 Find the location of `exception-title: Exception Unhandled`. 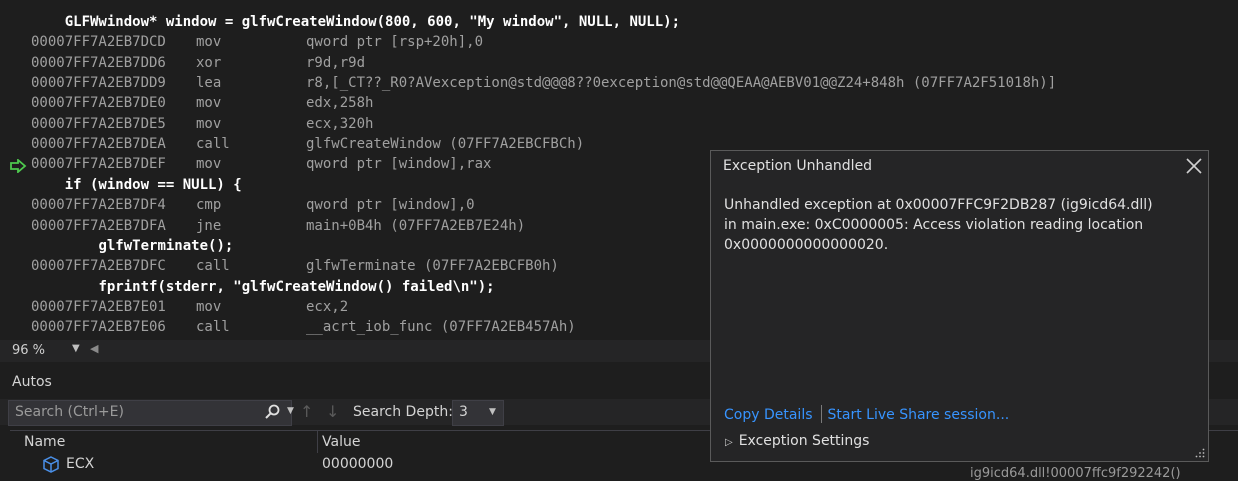

exception-title: Exception Unhandled is located at coordinates (798, 166).